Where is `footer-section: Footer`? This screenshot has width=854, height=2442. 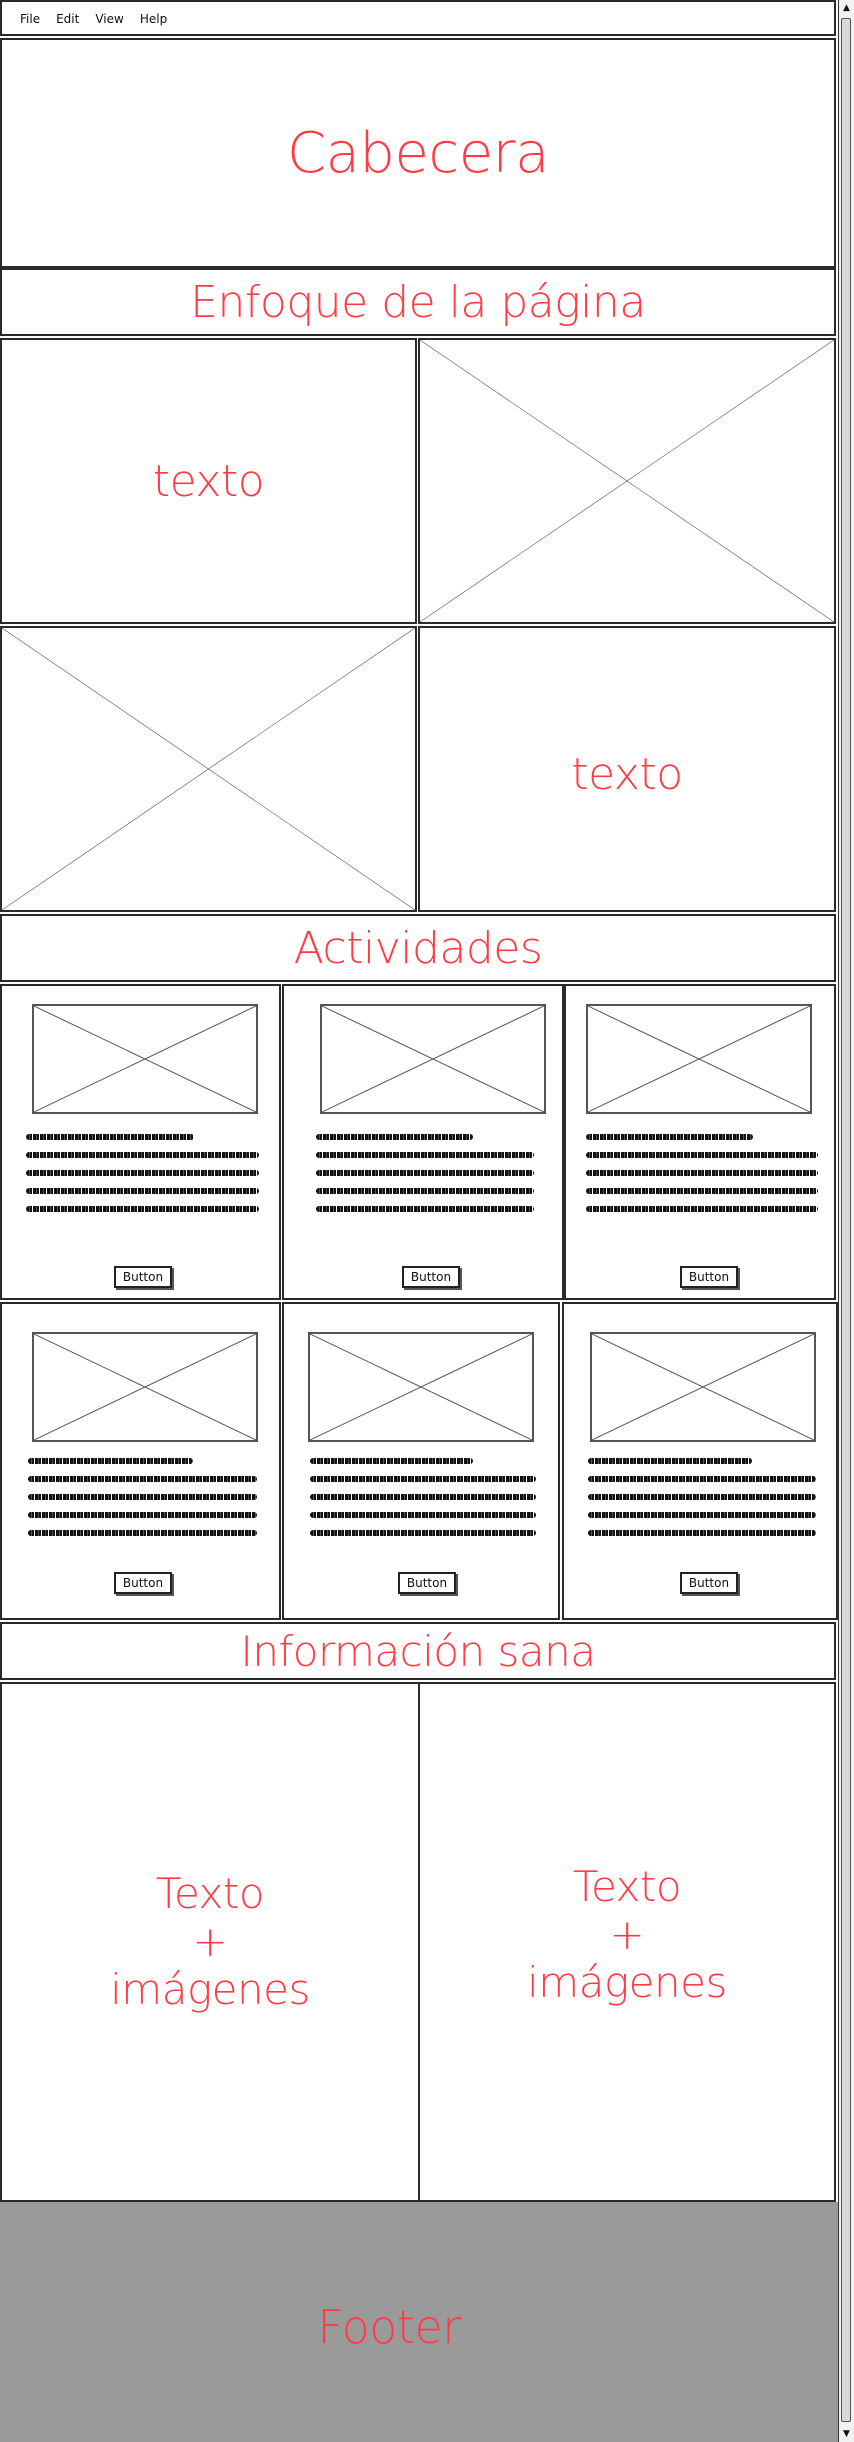
footer-section: Footer is located at coordinates (419, 2322).